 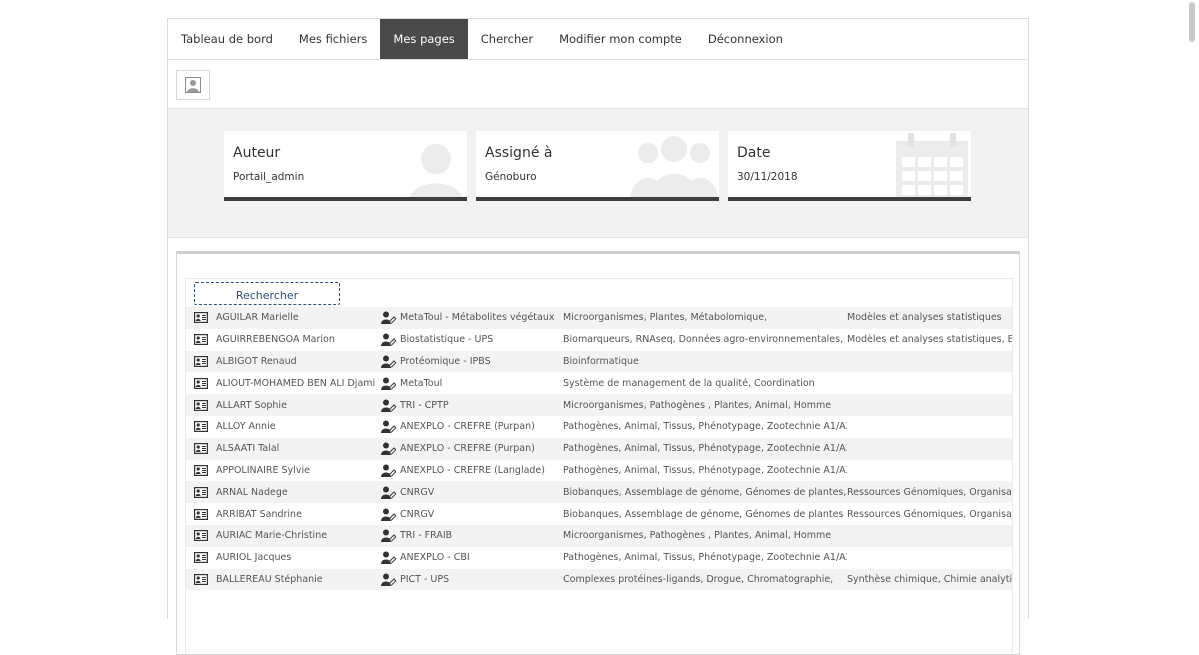 What do you see at coordinates (745, 39) in the screenshot?
I see `tab-deconnexion: Déconnexion` at bounding box center [745, 39].